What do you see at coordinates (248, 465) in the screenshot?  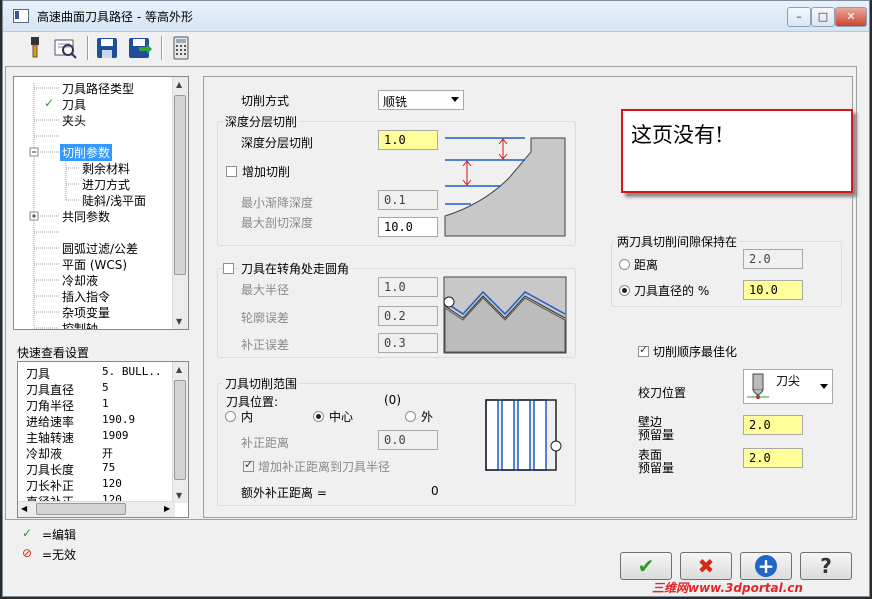 I see `add-comp-checkbox` at bounding box center [248, 465].